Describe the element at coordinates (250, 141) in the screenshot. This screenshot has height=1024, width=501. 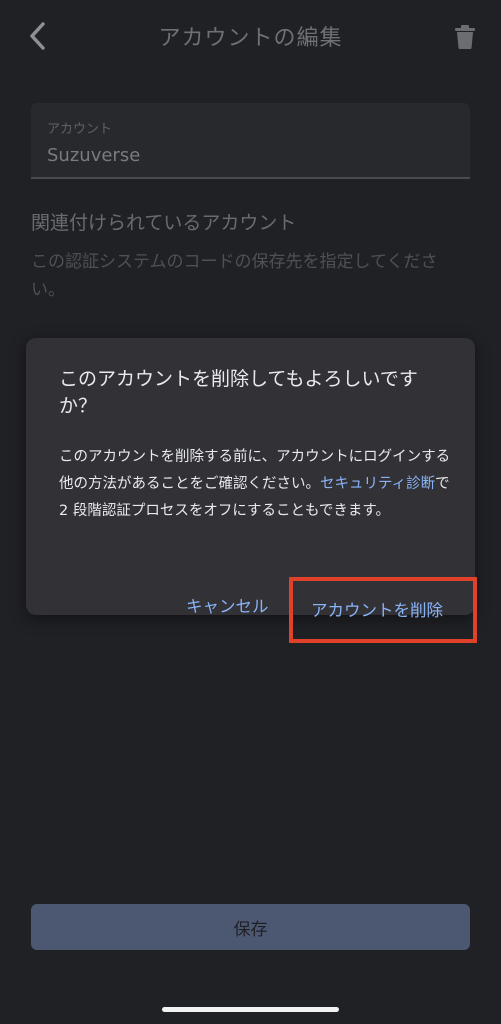
I see `account-name-field: アカウント Suzuverse` at that location.